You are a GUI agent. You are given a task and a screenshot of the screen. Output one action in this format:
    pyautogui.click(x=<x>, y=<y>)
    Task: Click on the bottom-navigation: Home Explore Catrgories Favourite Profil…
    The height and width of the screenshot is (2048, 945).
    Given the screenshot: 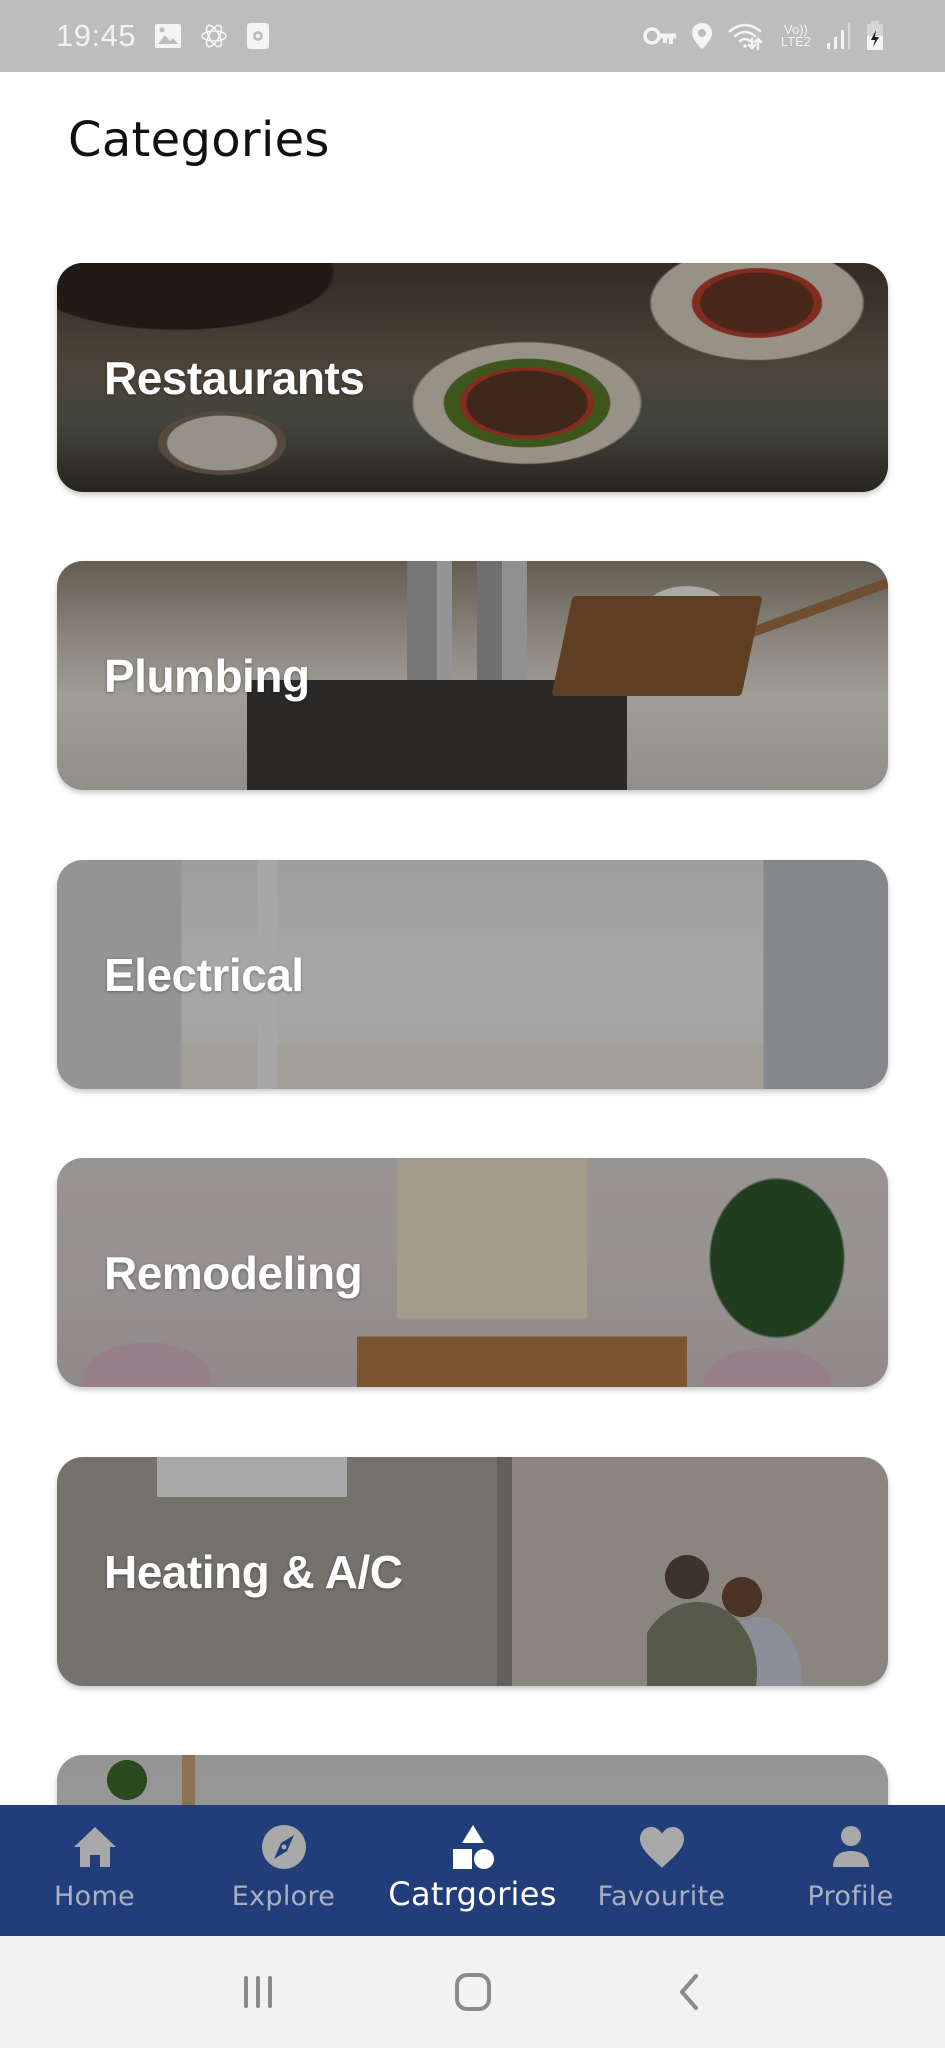 What is the action you would take?
    pyautogui.click(x=472, y=1870)
    